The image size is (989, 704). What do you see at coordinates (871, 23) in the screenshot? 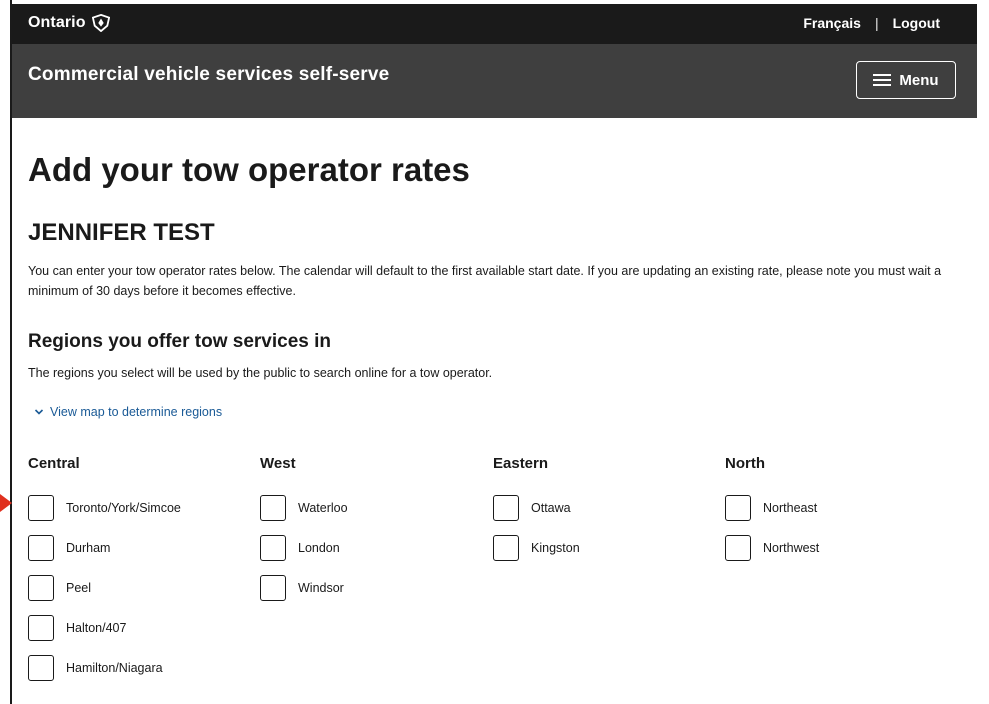
I see `top-links: Français | Logout` at bounding box center [871, 23].